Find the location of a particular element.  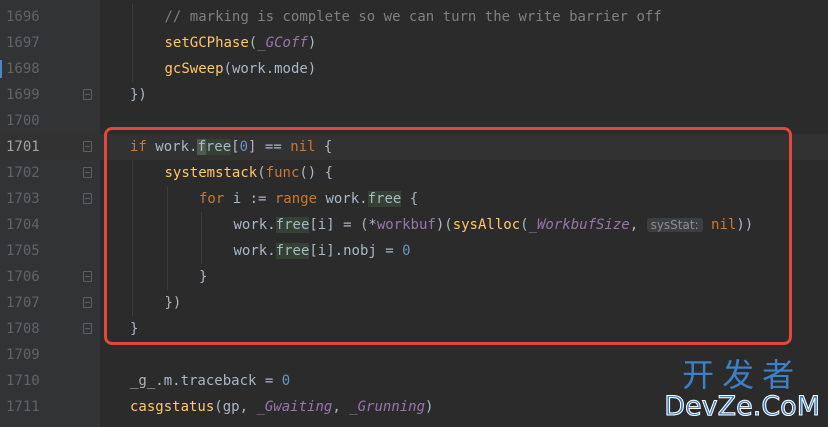

line-number: 1705 is located at coordinates (23, 251).